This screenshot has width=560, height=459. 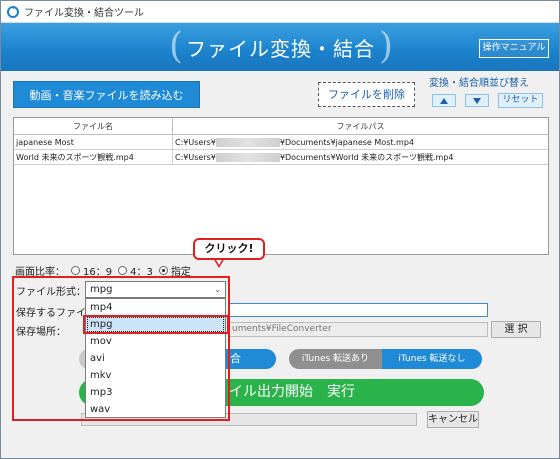 I want to click on window-title: ファイル変換・結合ツール, so click(x=84, y=13).